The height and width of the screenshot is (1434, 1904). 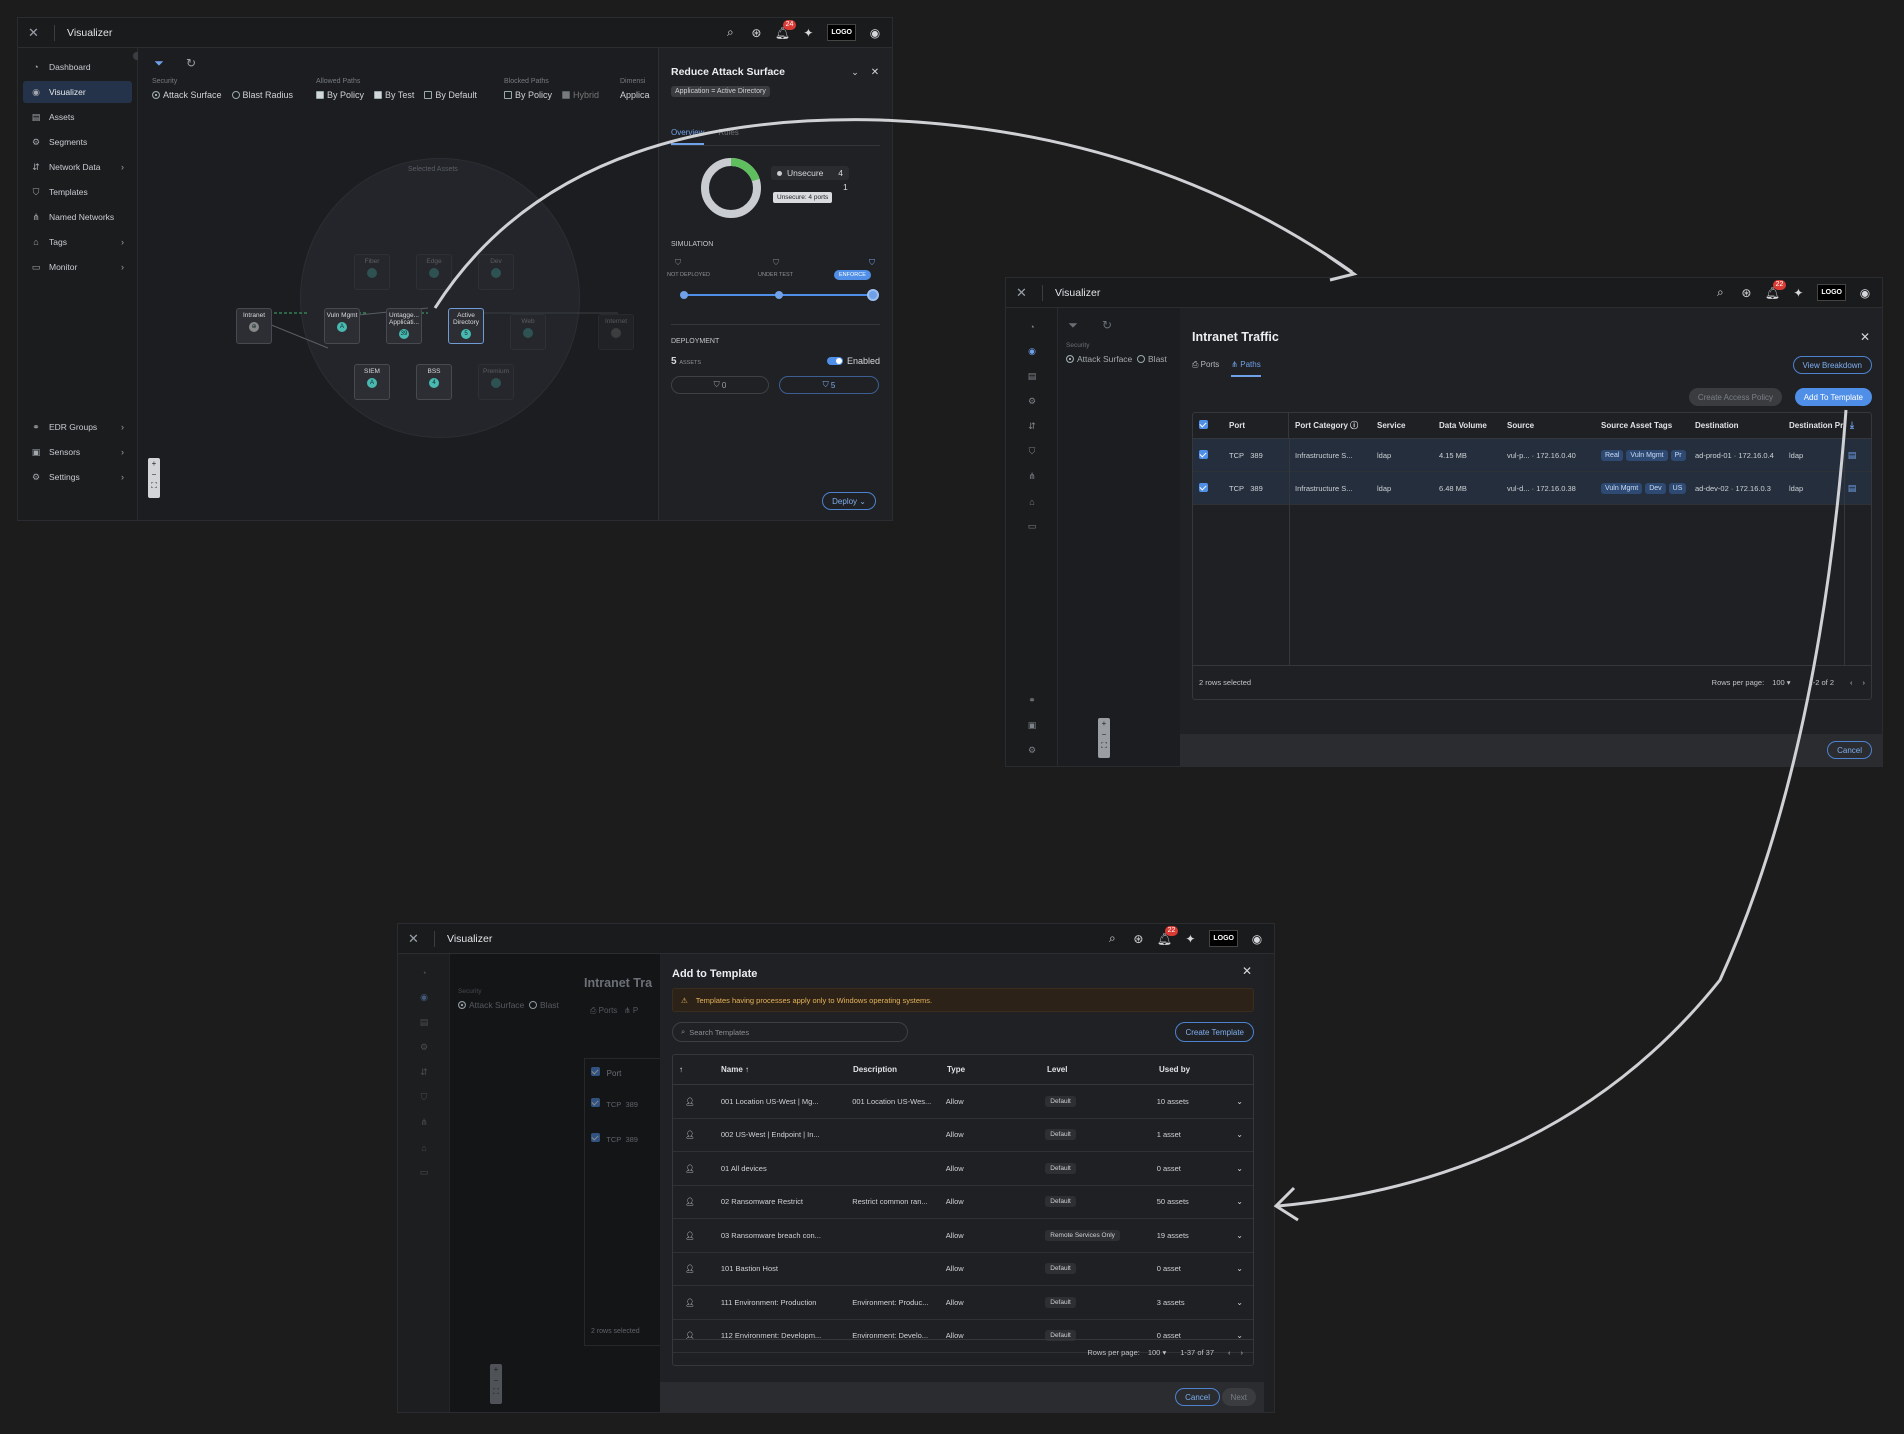 What do you see at coordinates (991, 1069) in the screenshot?
I see `col-type: Type` at bounding box center [991, 1069].